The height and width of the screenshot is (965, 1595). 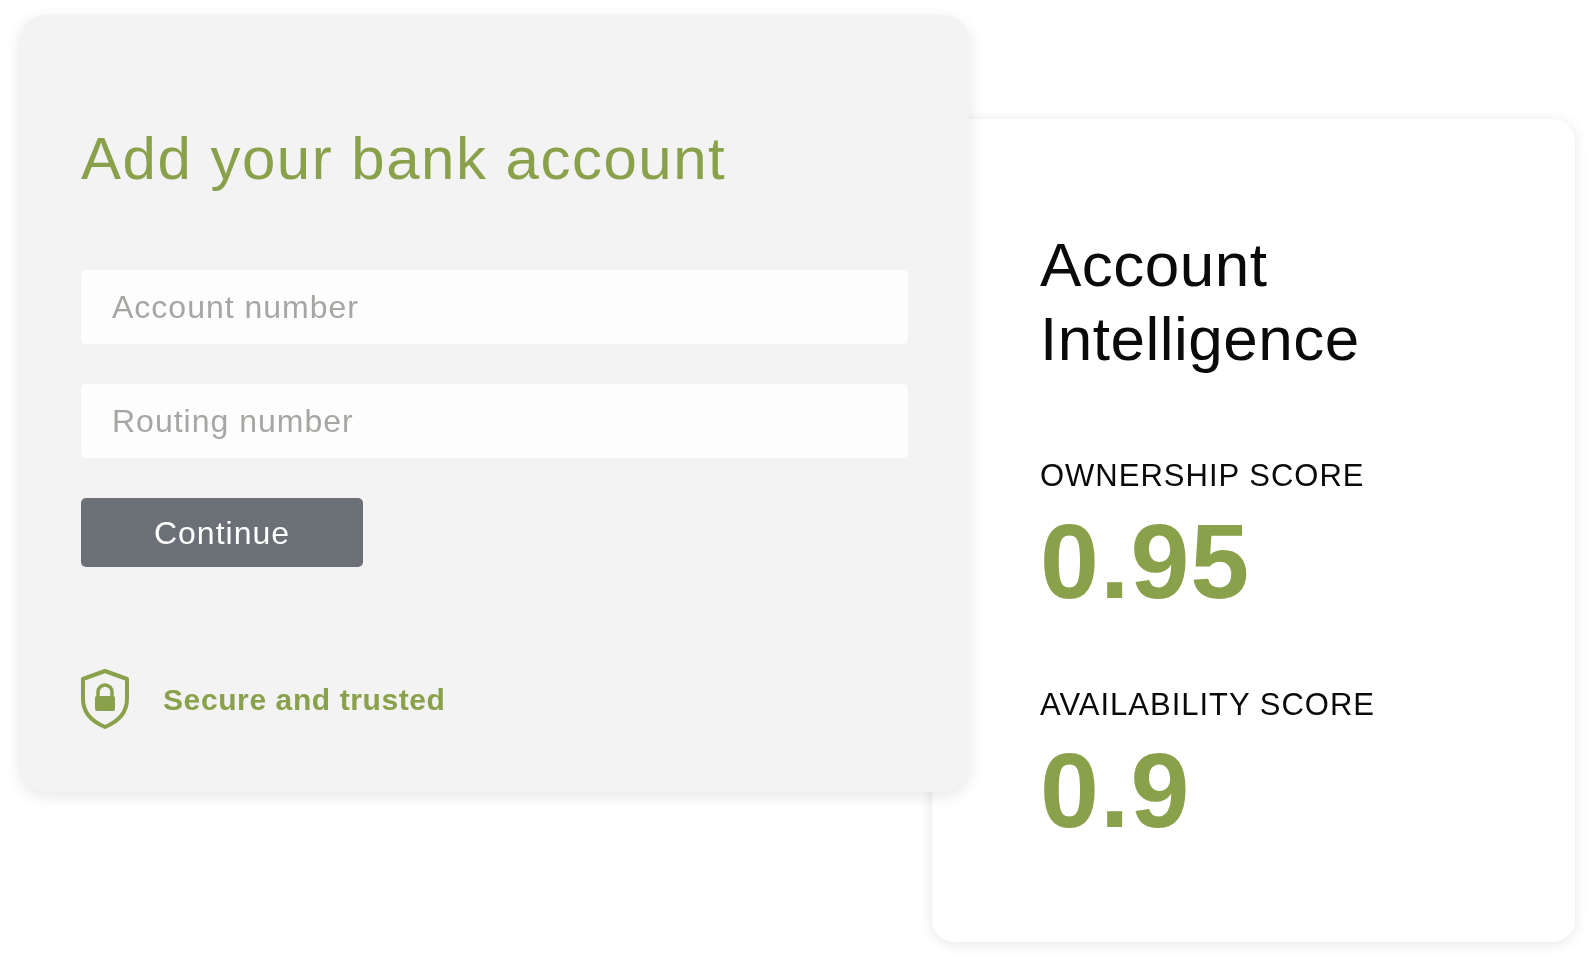 What do you see at coordinates (1200, 302) in the screenshot?
I see `card-title: Account Intelligence` at bounding box center [1200, 302].